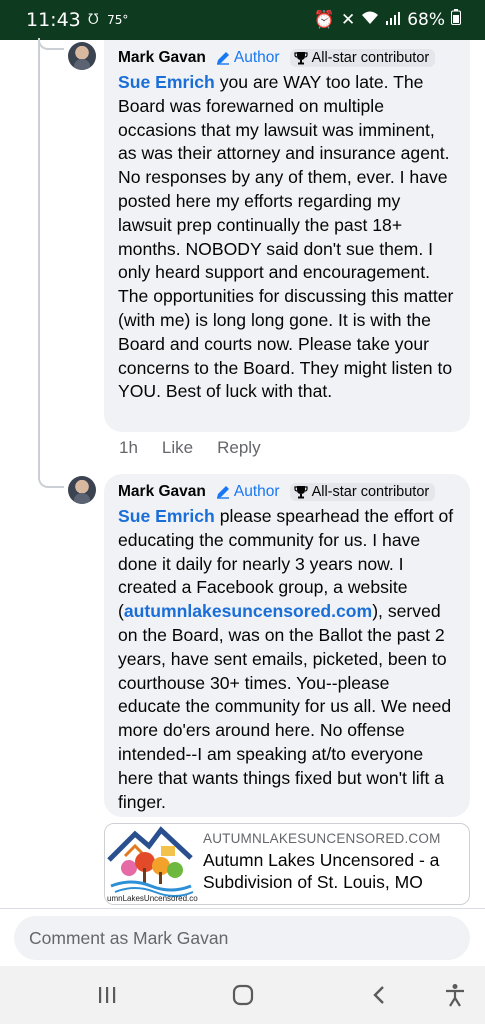 The height and width of the screenshot is (1024, 485). What do you see at coordinates (242, 20) in the screenshot?
I see `status-bar: 11:43 ᘮ 75° ⏰ ✕ 68%` at bounding box center [242, 20].